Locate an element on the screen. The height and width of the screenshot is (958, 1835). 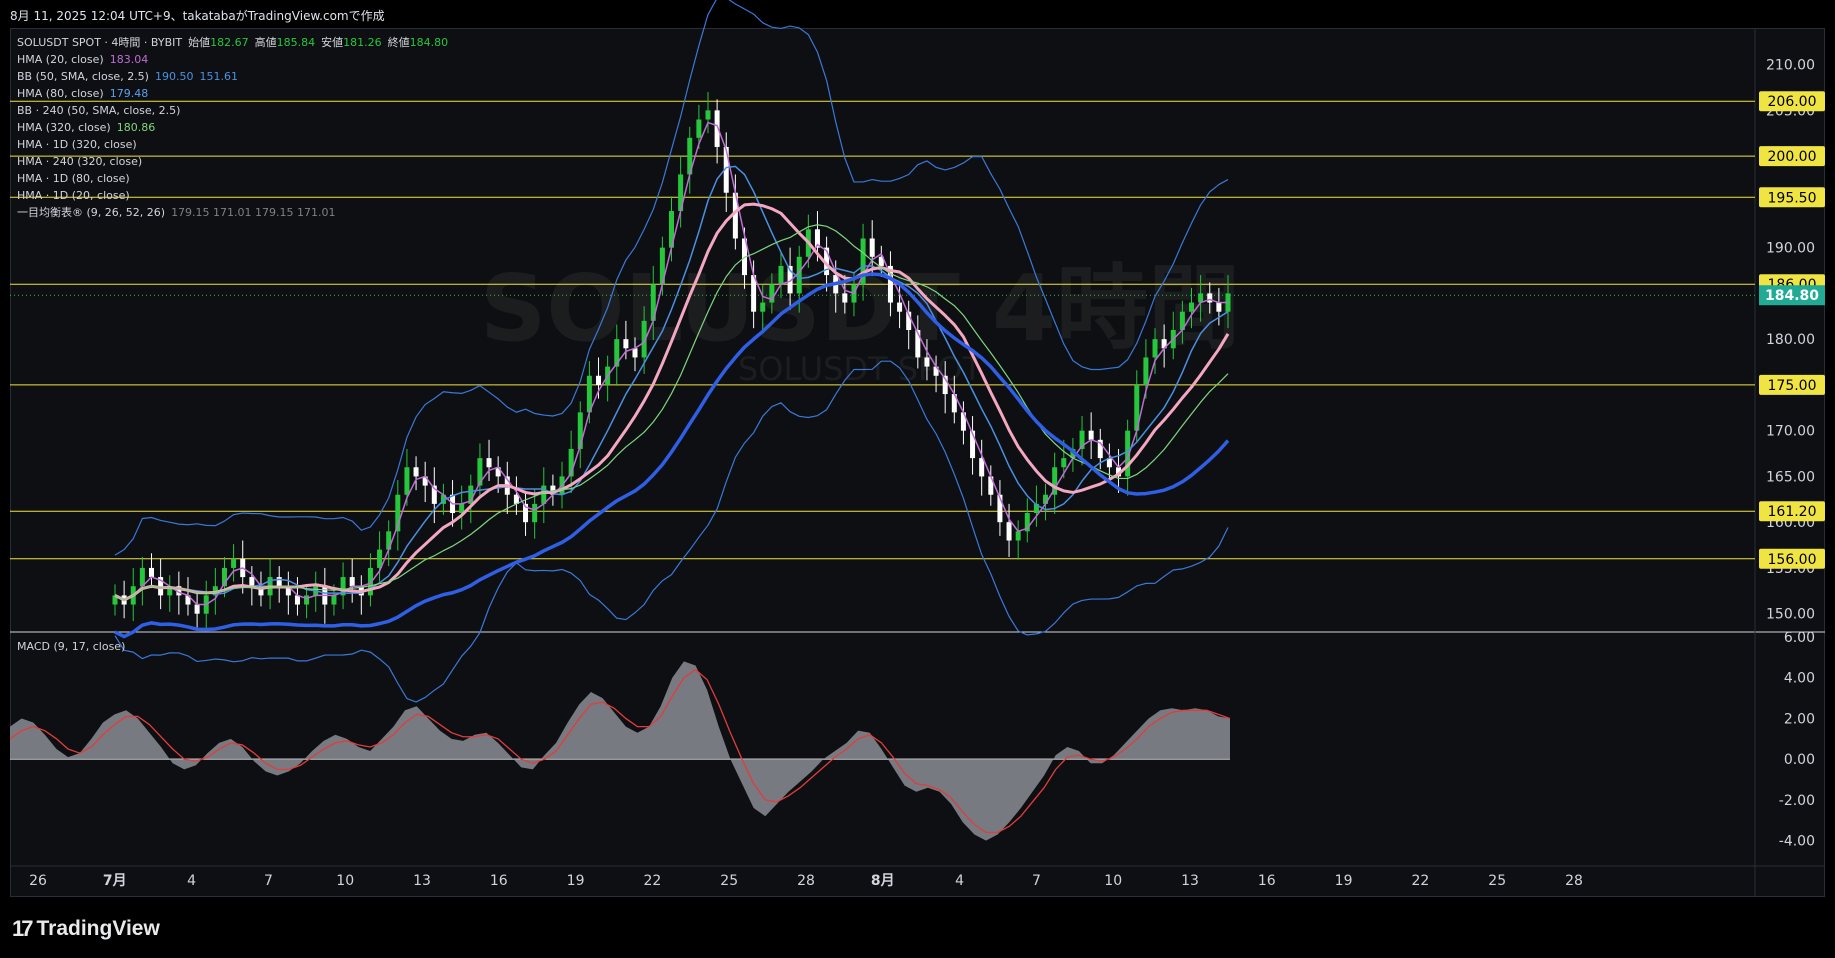
x-tick-label: 28 is located at coordinates (1574, 881).